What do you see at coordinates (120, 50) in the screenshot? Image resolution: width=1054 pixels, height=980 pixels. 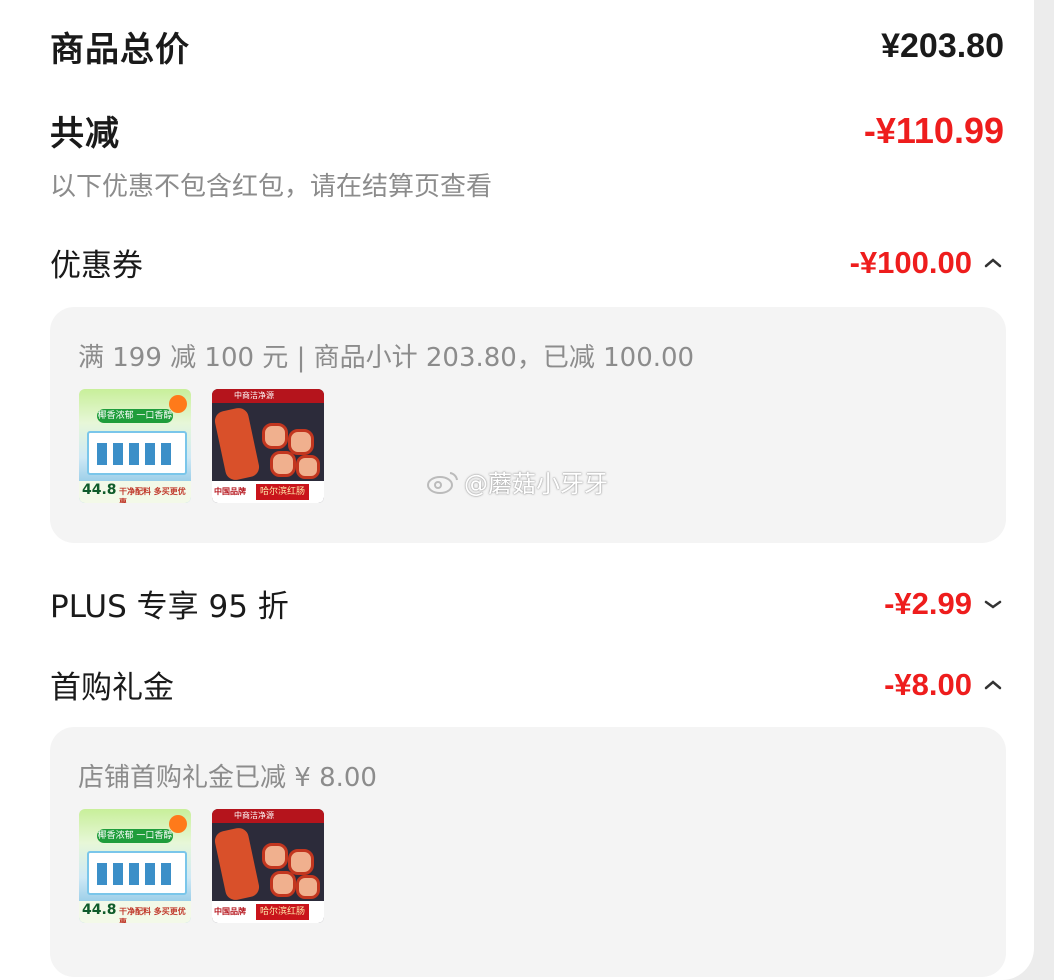 I see `total-price-label: 商品总价` at bounding box center [120, 50].